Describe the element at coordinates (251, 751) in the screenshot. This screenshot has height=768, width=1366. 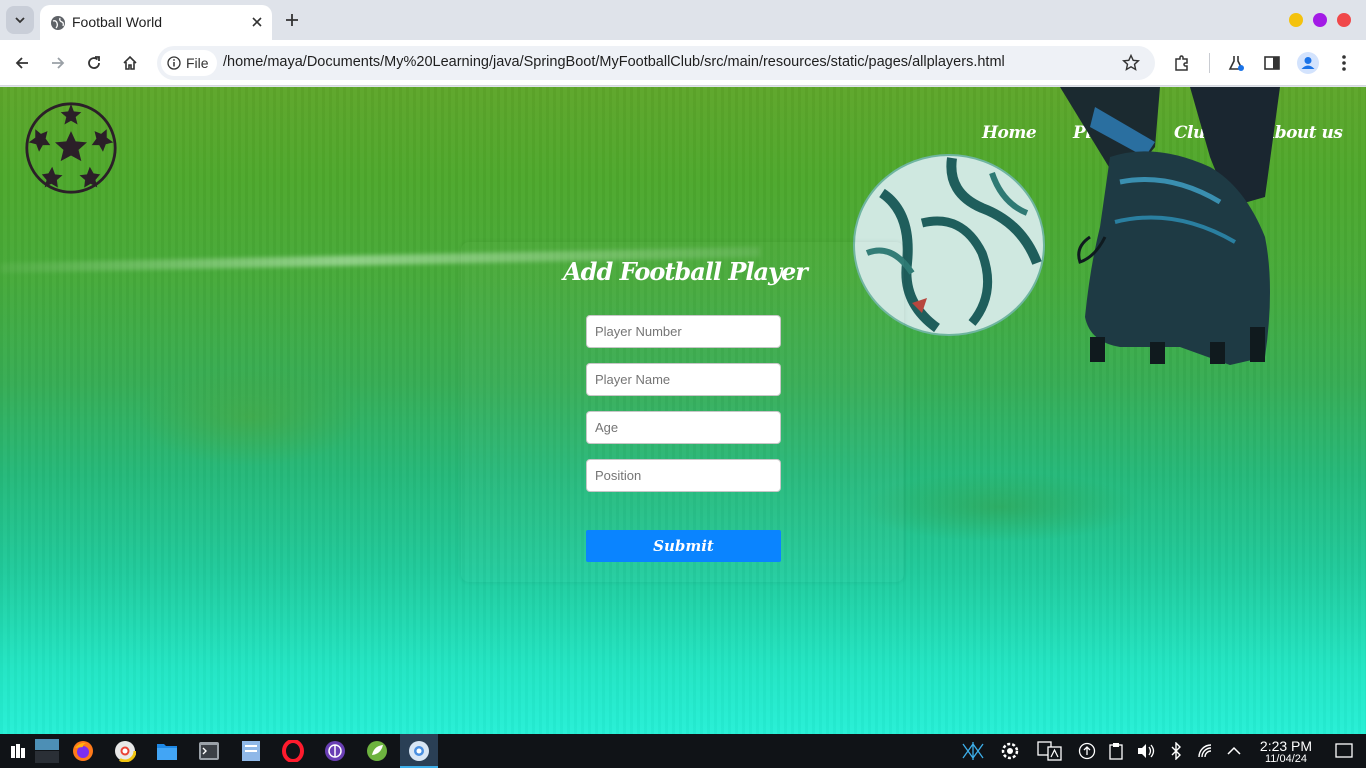
I see `text-editor-icon` at that location.